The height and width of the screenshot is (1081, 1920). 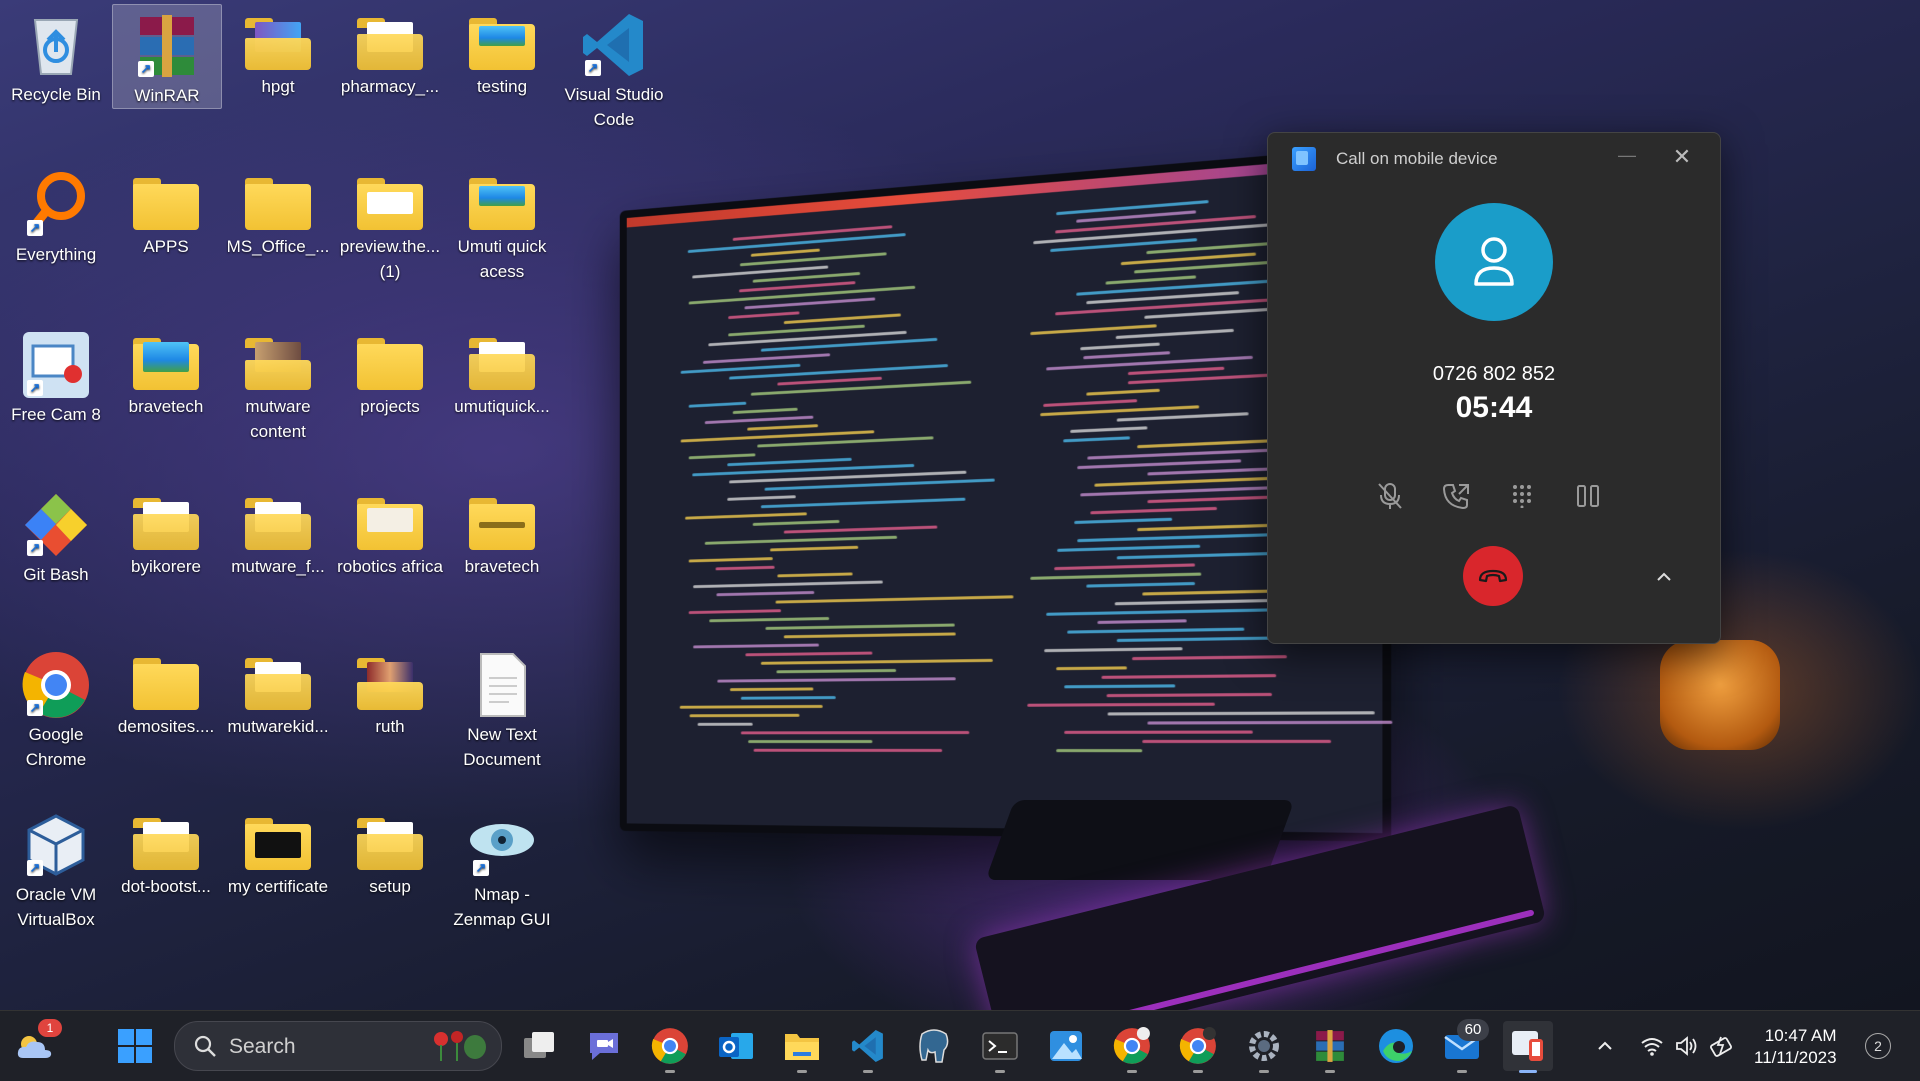 I want to click on windows-logo-icon, so click(x=135, y=1046).